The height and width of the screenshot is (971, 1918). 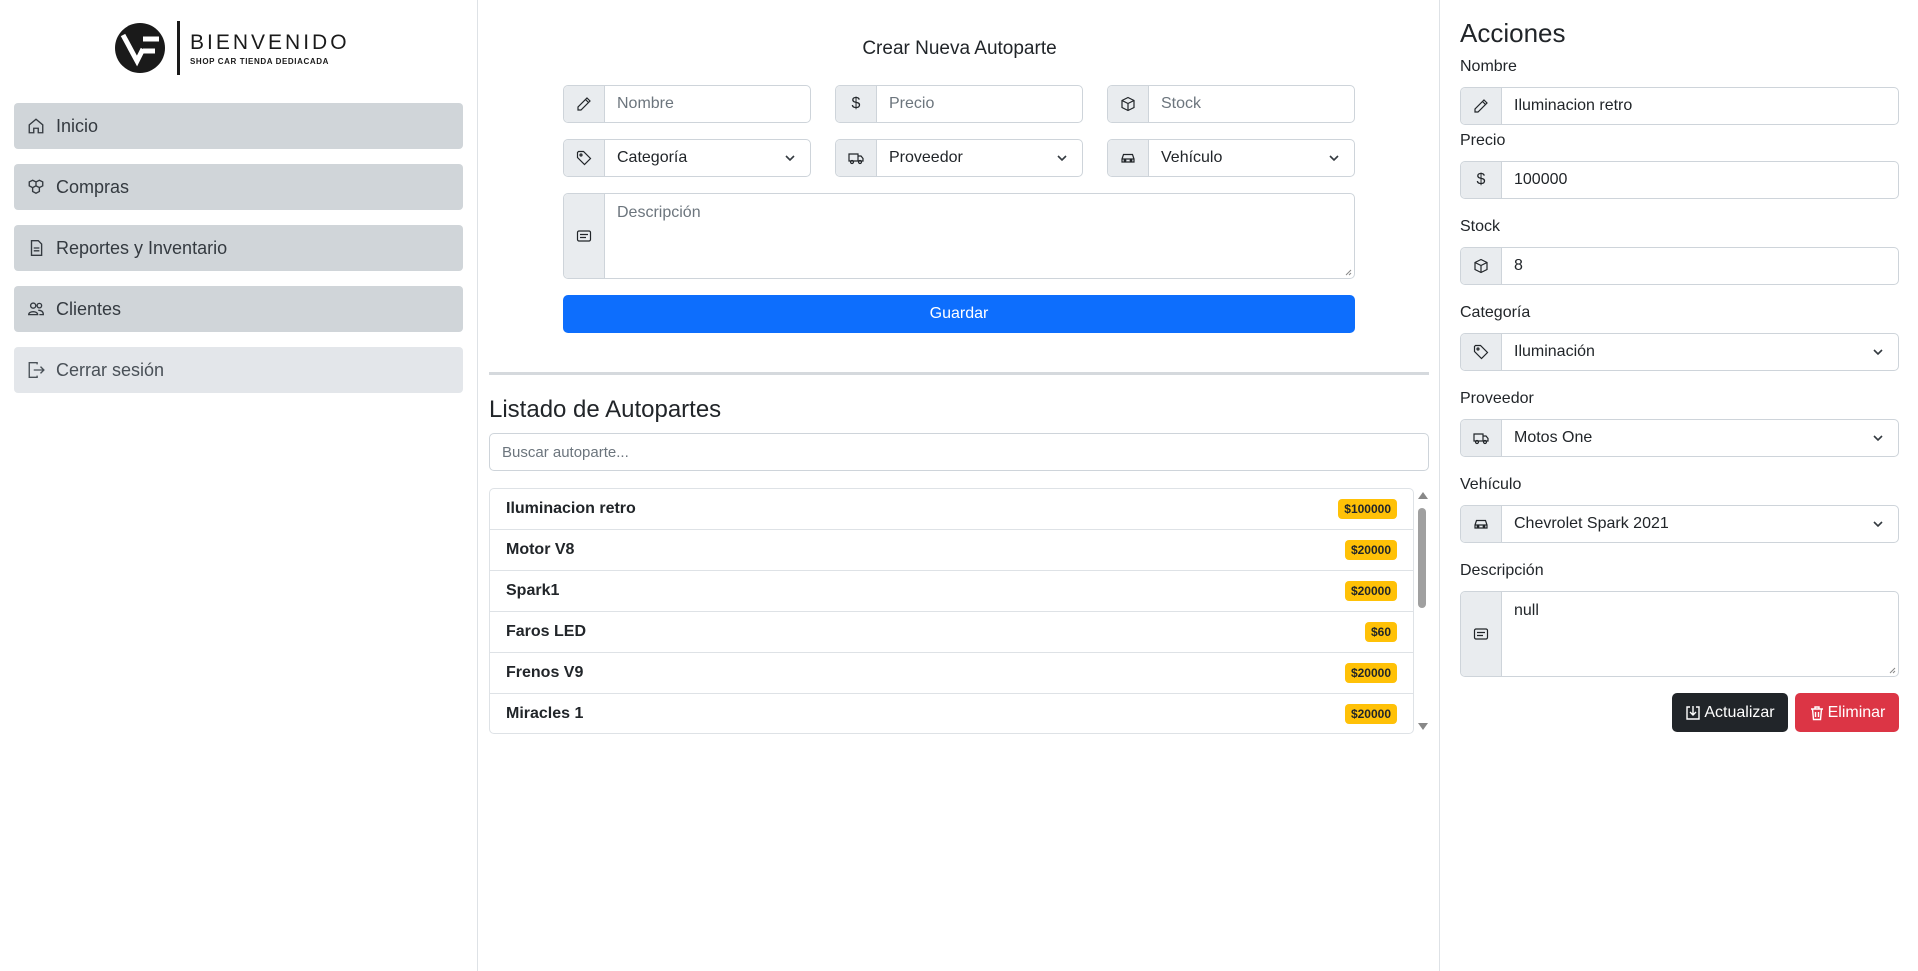 I want to click on boxes-icon, so click(x=36, y=187).